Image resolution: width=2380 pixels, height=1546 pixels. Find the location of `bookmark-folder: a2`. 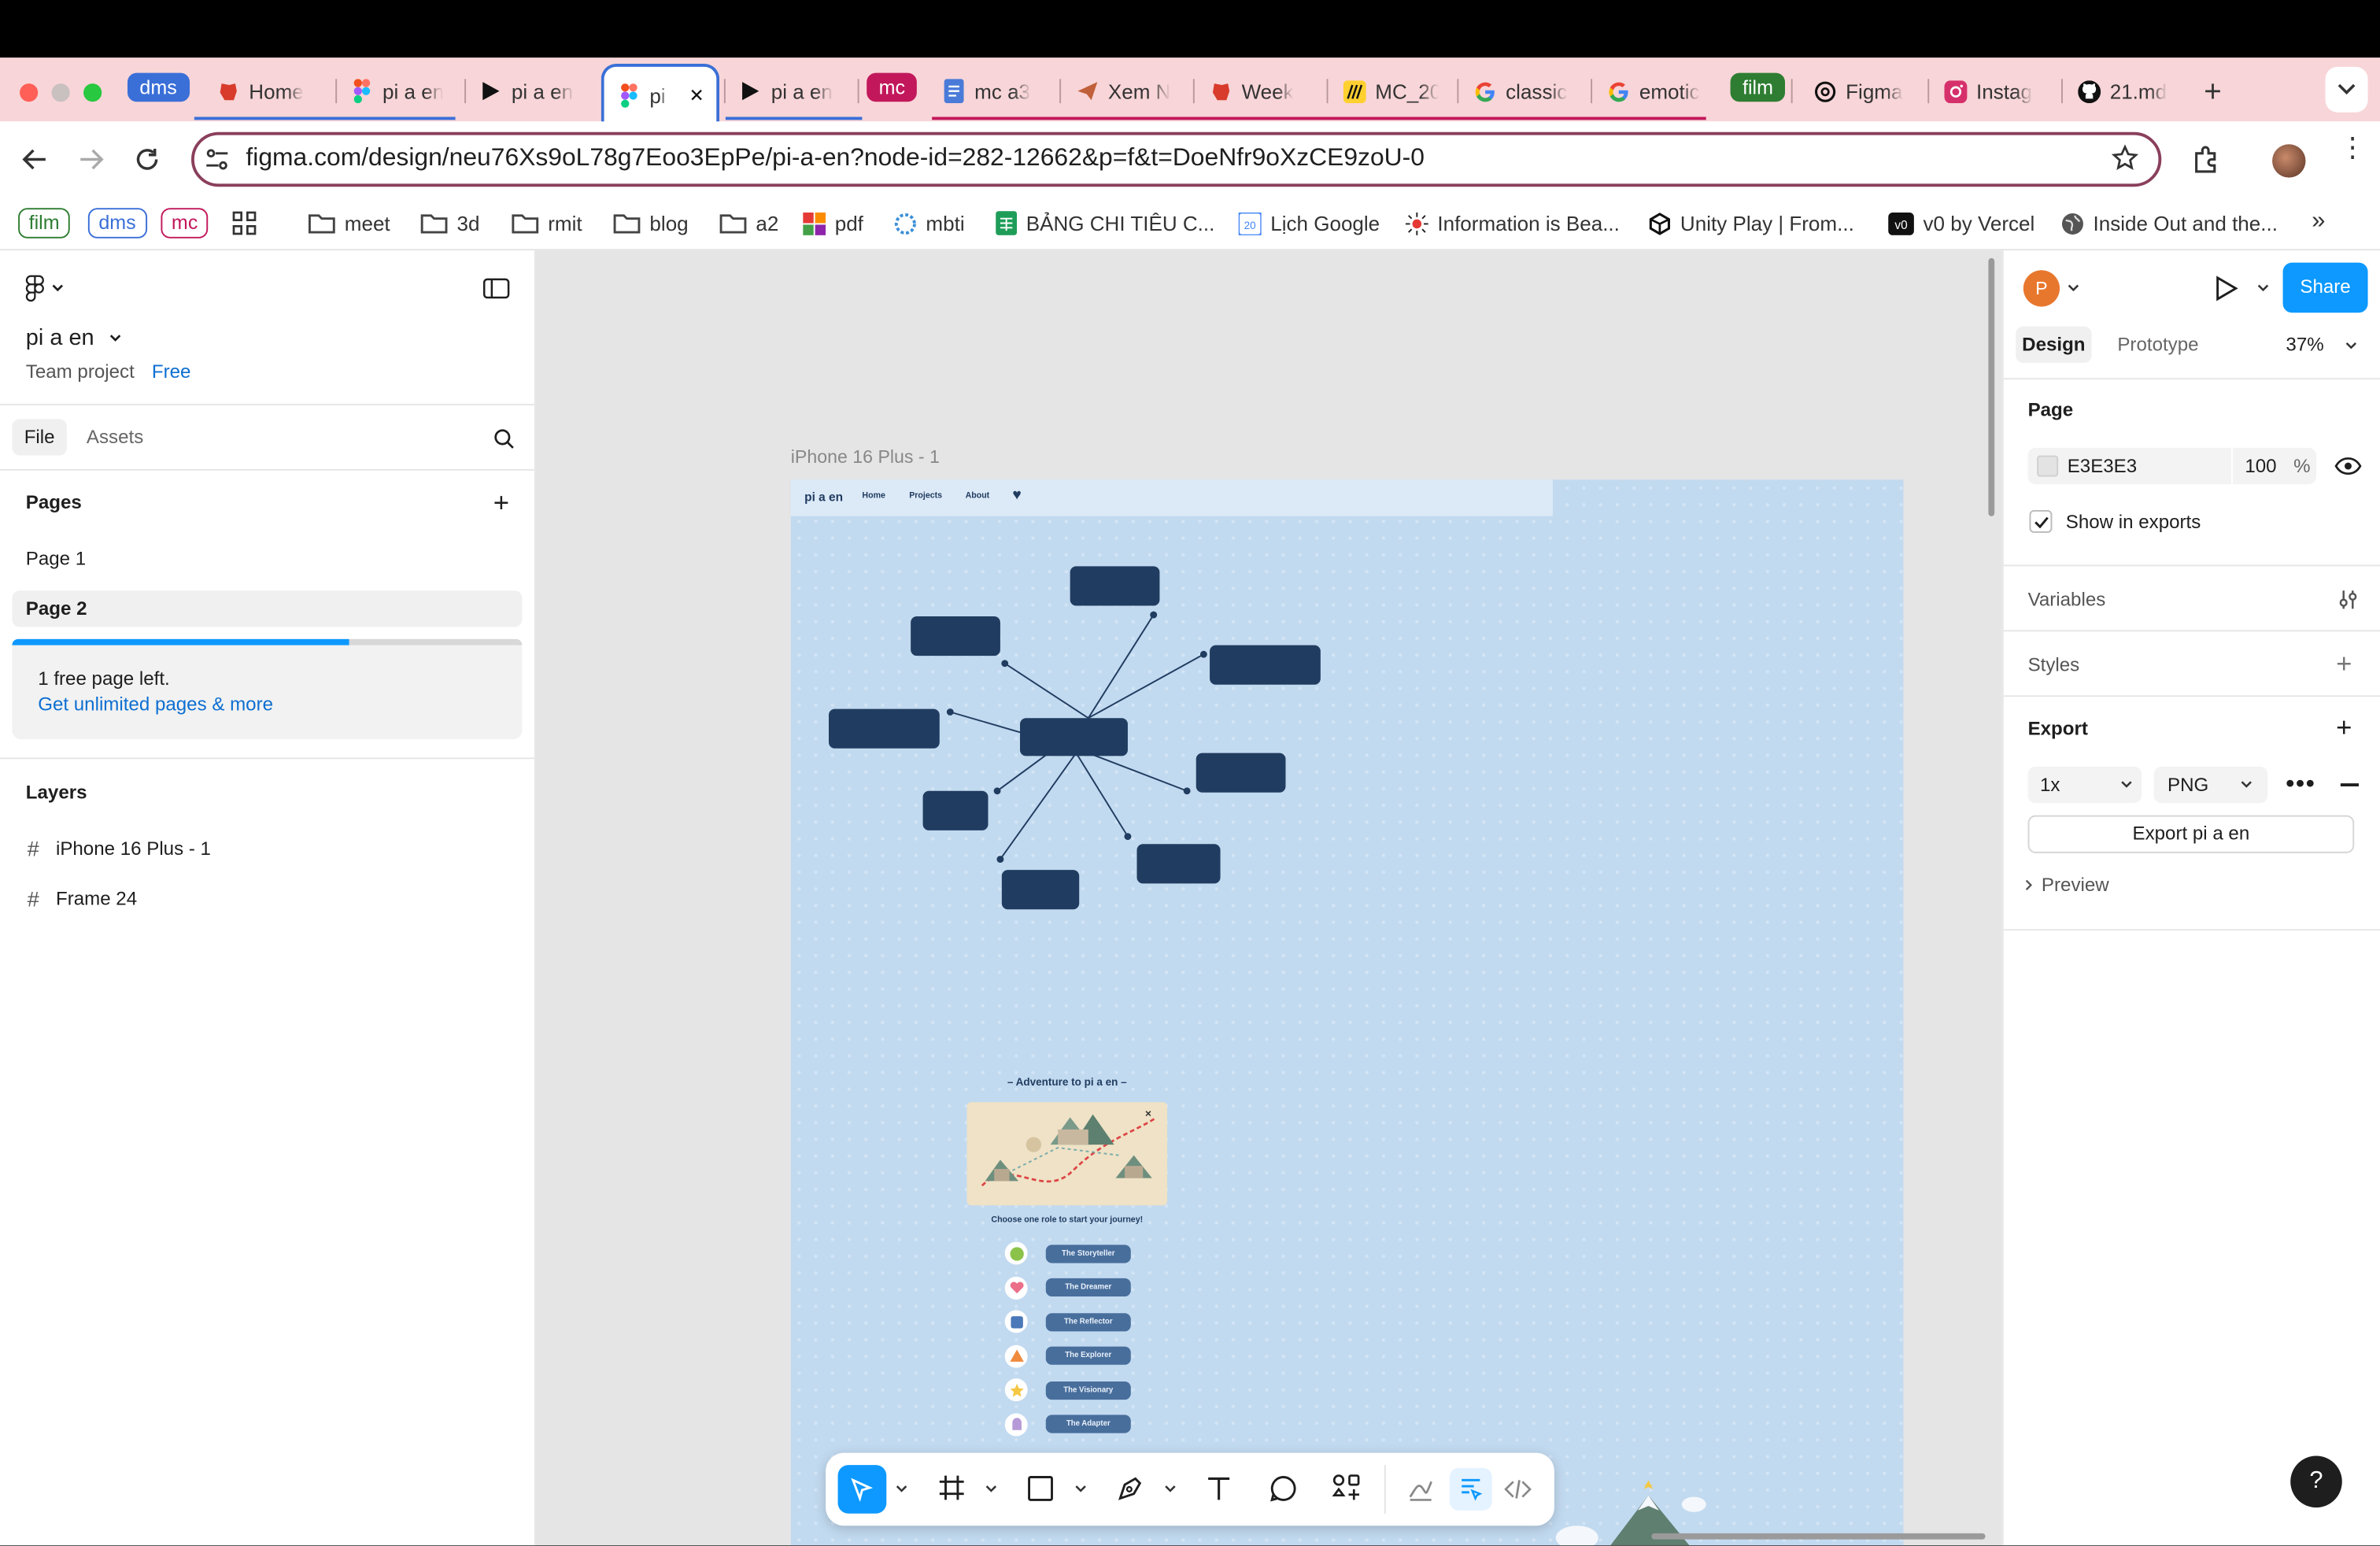

bookmark-folder: a2 is located at coordinates (748, 224).